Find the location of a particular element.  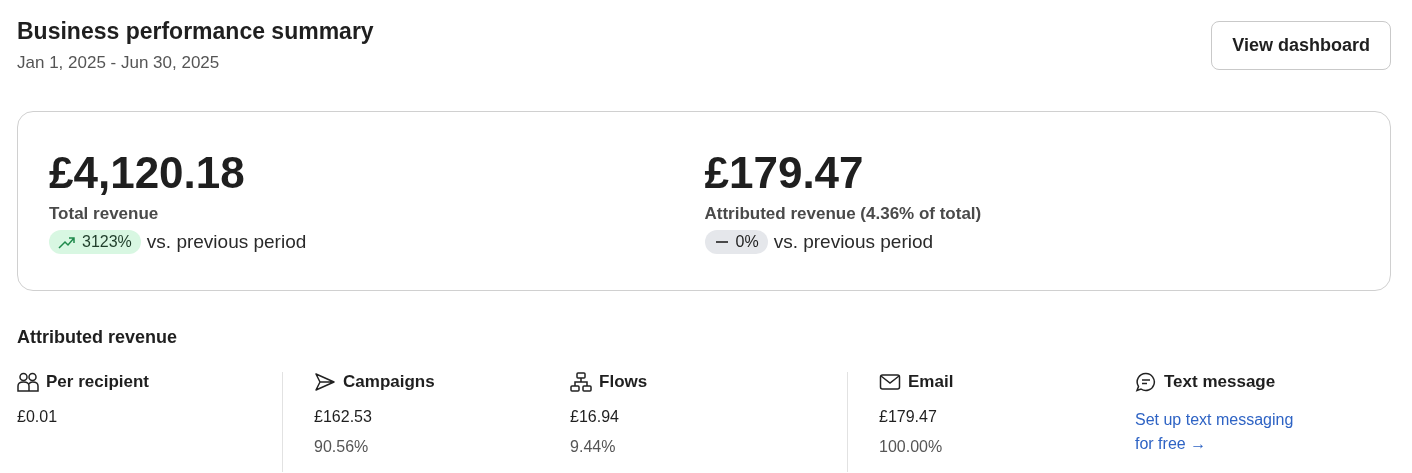

section-title: Attributed revenue is located at coordinates (98, 337).